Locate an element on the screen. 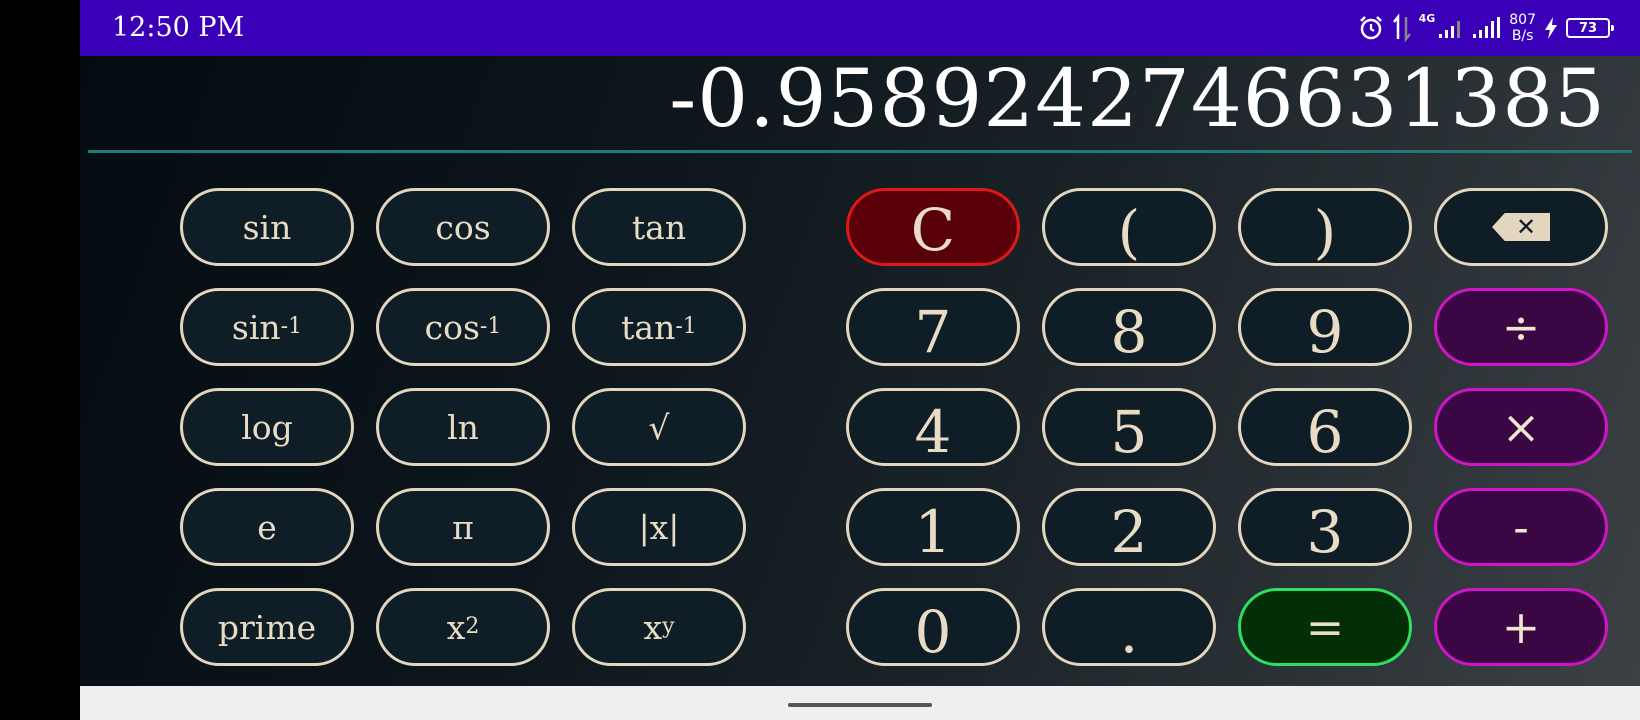  digit-3-button: 3 is located at coordinates (1325, 527).